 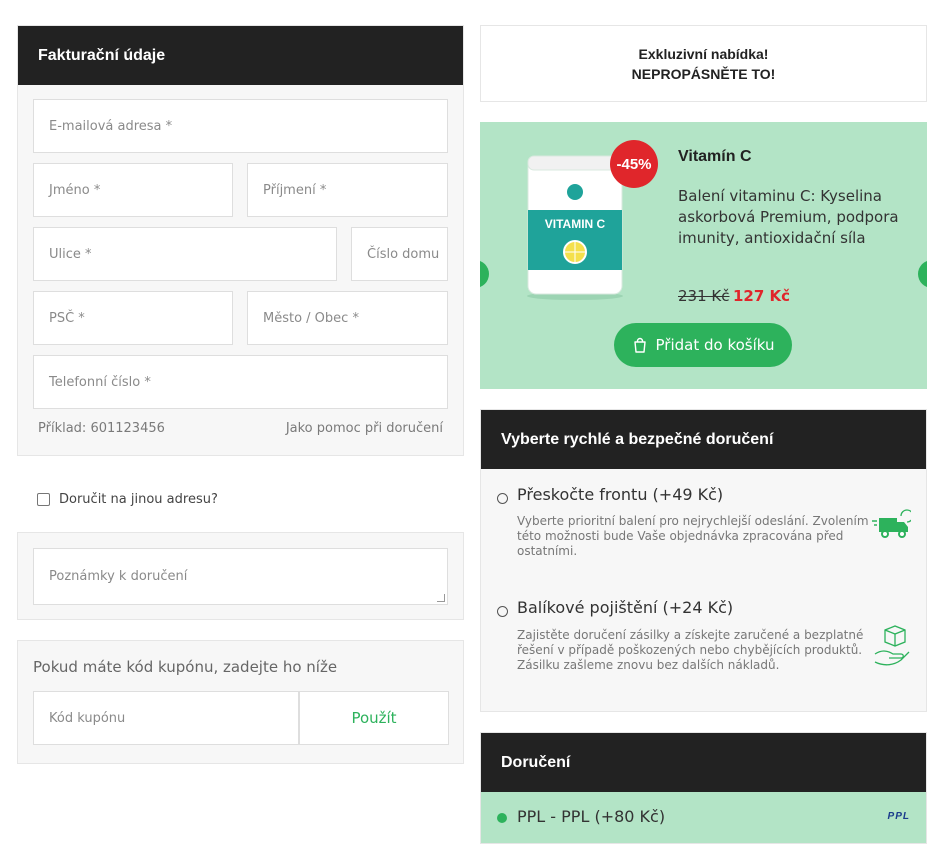 I want to click on insurance-radio, so click(x=502, y=611).